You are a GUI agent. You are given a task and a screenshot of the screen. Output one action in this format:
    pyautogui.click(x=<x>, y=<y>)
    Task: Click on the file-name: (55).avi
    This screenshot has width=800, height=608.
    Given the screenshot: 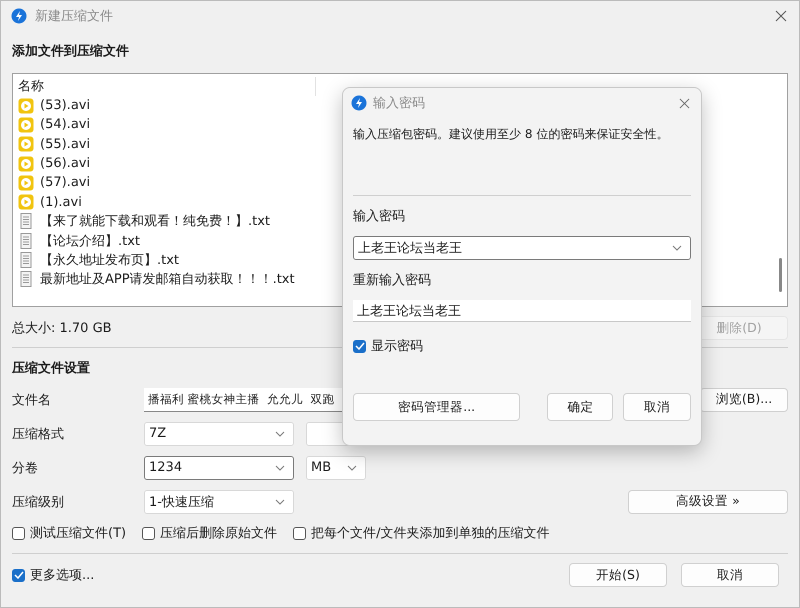 What is the action you would take?
    pyautogui.click(x=65, y=144)
    